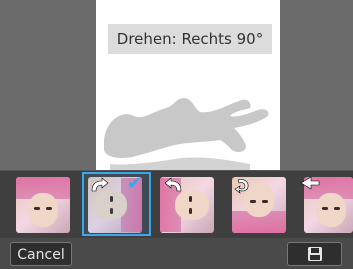 This screenshot has width=353, height=269. What do you see at coordinates (135, 183) in the screenshot?
I see `selected-check-icon: ✔` at bounding box center [135, 183].